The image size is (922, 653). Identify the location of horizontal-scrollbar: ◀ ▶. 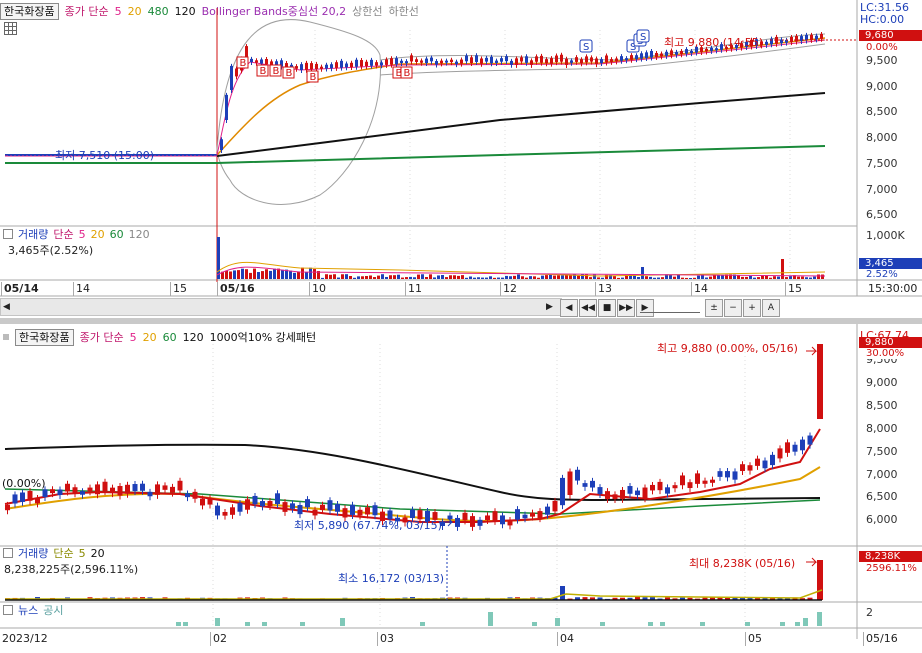
(281, 307).